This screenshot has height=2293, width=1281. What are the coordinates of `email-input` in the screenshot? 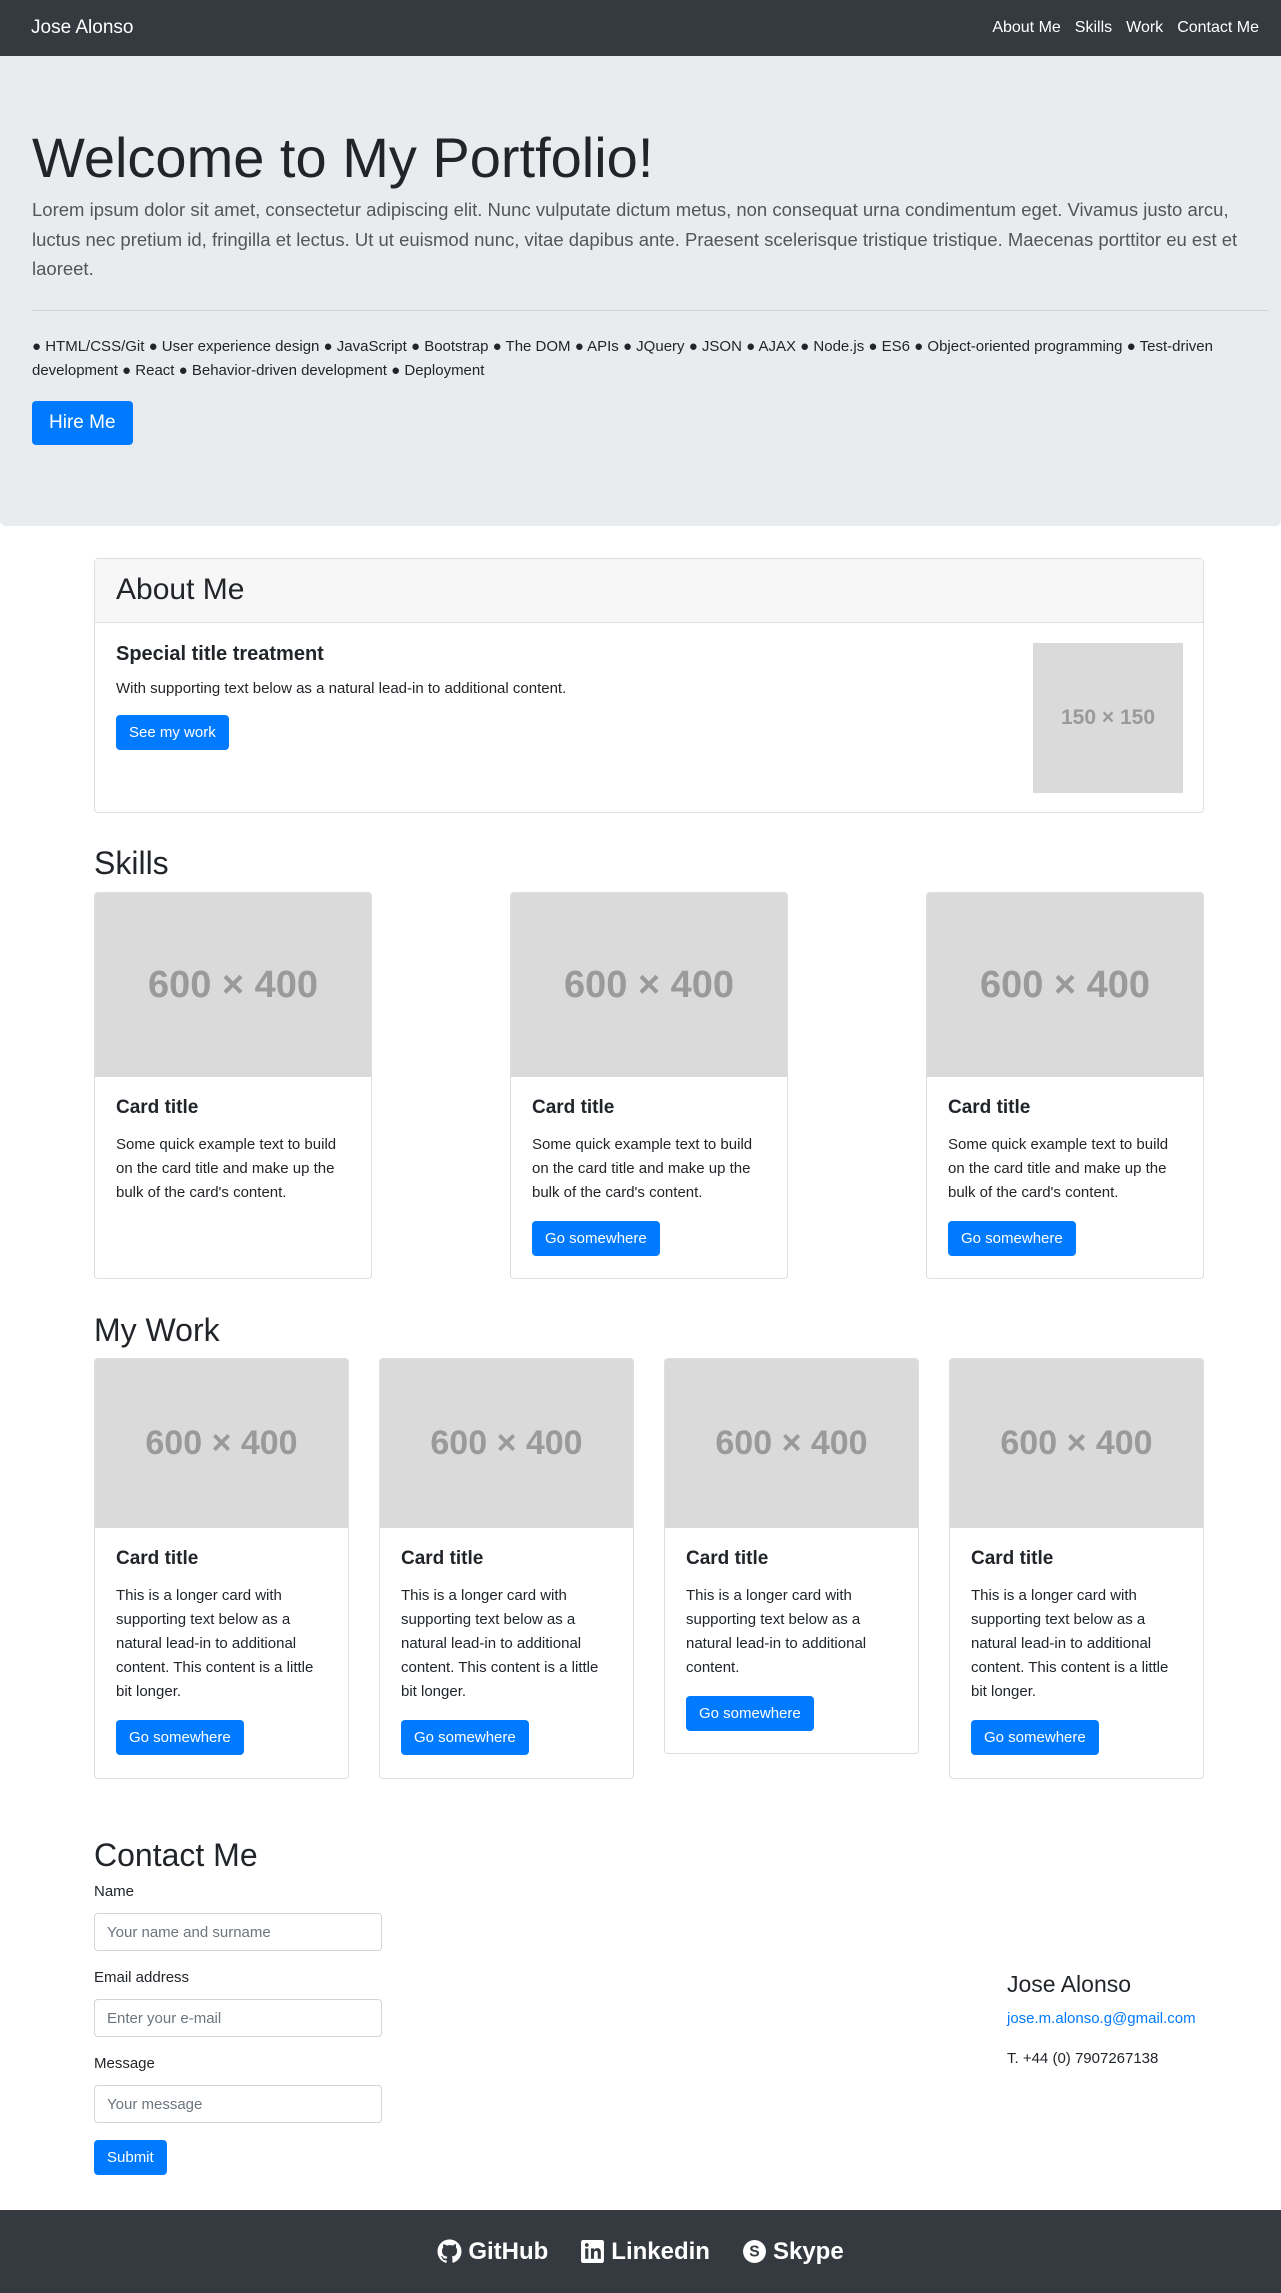 It's located at (238, 2018).